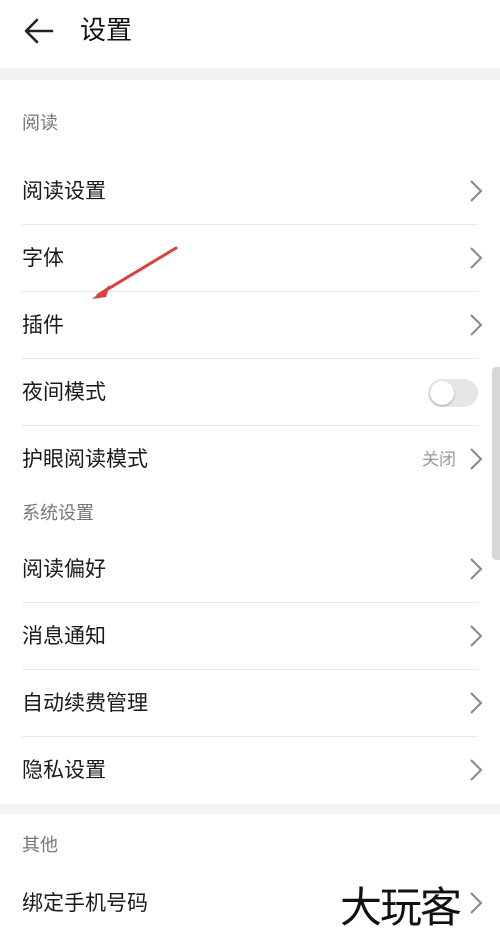 Image resolution: width=500 pixels, height=946 pixels. Describe the element at coordinates (439, 460) in the screenshot. I see `settings-item-value: 关闭` at that location.